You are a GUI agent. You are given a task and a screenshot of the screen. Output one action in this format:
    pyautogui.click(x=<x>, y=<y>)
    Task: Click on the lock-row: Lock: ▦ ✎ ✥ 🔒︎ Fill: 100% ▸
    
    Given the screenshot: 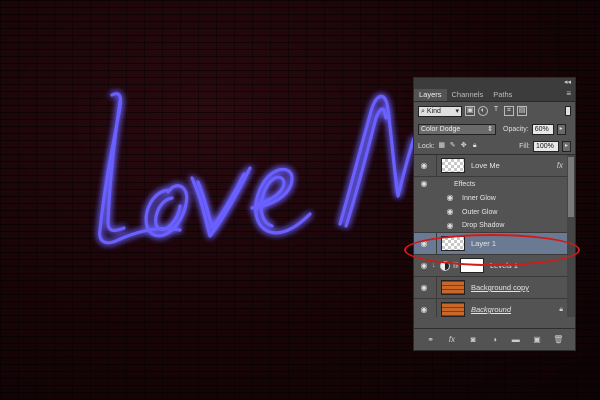 What is the action you would take?
    pyautogui.click(x=494, y=146)
    